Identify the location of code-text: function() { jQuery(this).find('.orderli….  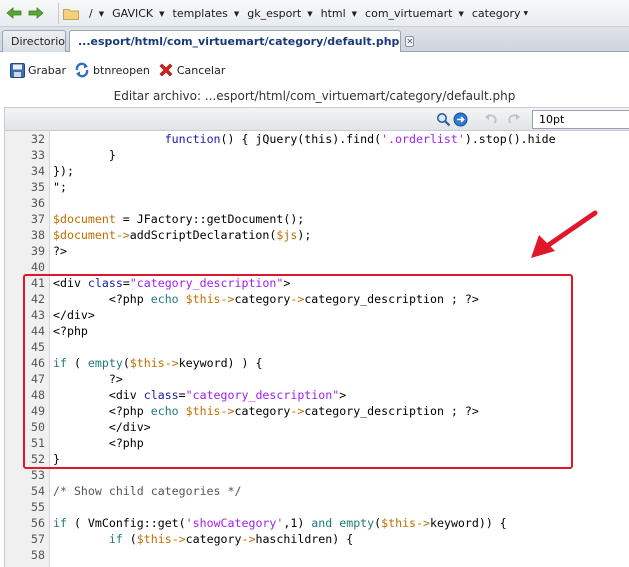
(304, 139).